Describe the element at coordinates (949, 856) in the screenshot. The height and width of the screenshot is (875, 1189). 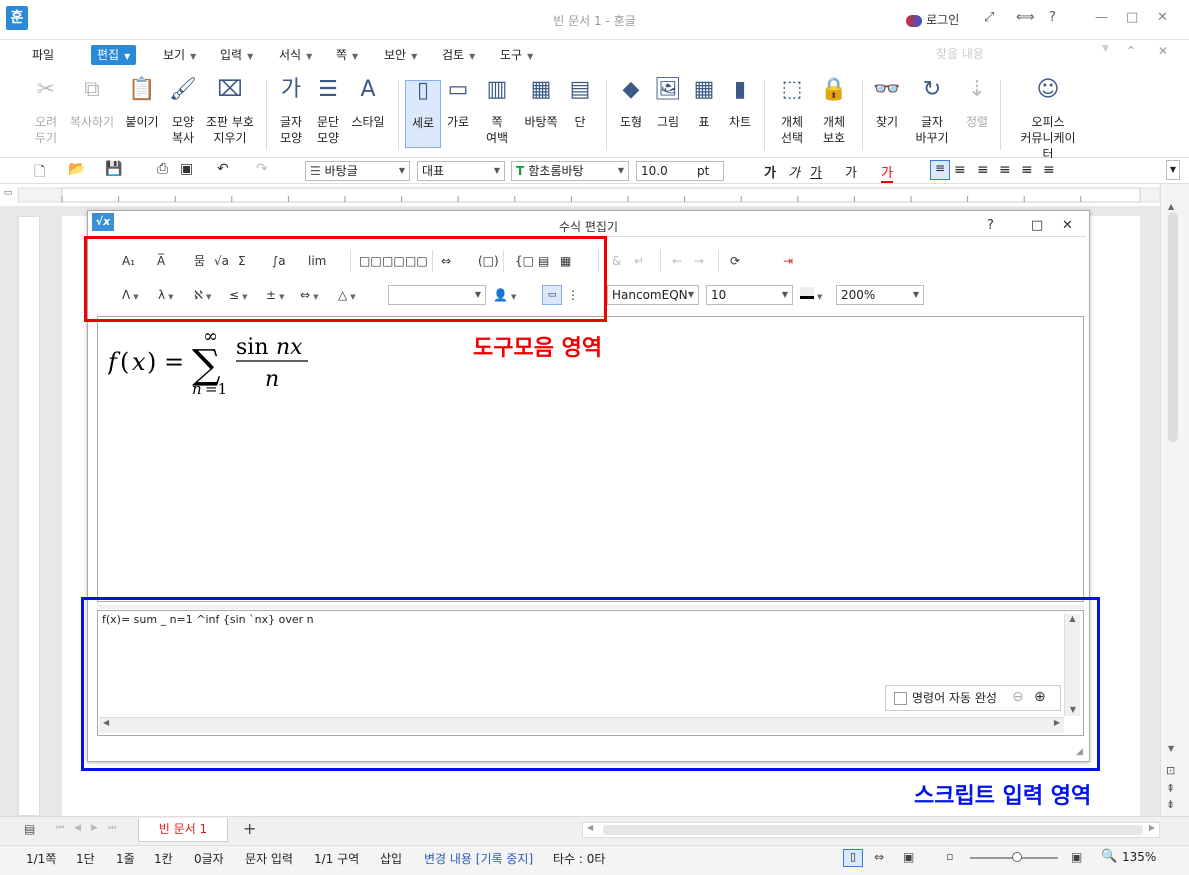
I see `zoom-out-small-icon: ▫` at that location.